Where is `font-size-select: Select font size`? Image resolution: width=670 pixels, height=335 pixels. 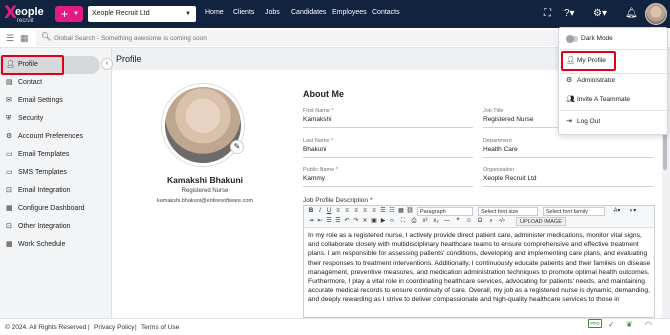 font-size-select: Select font size is located at coordinates (508, 211).